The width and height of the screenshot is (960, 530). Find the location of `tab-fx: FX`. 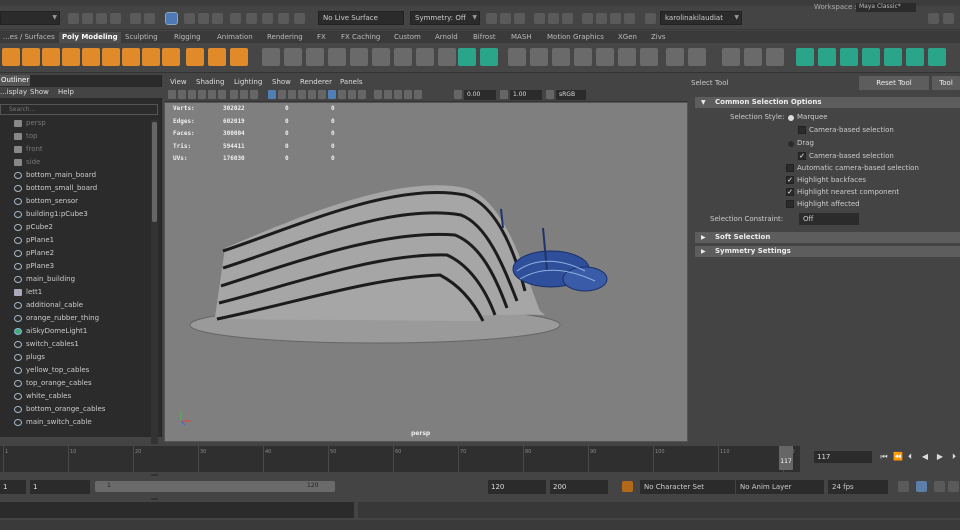

tab-fx: FX is located at coordinates (321, 37).